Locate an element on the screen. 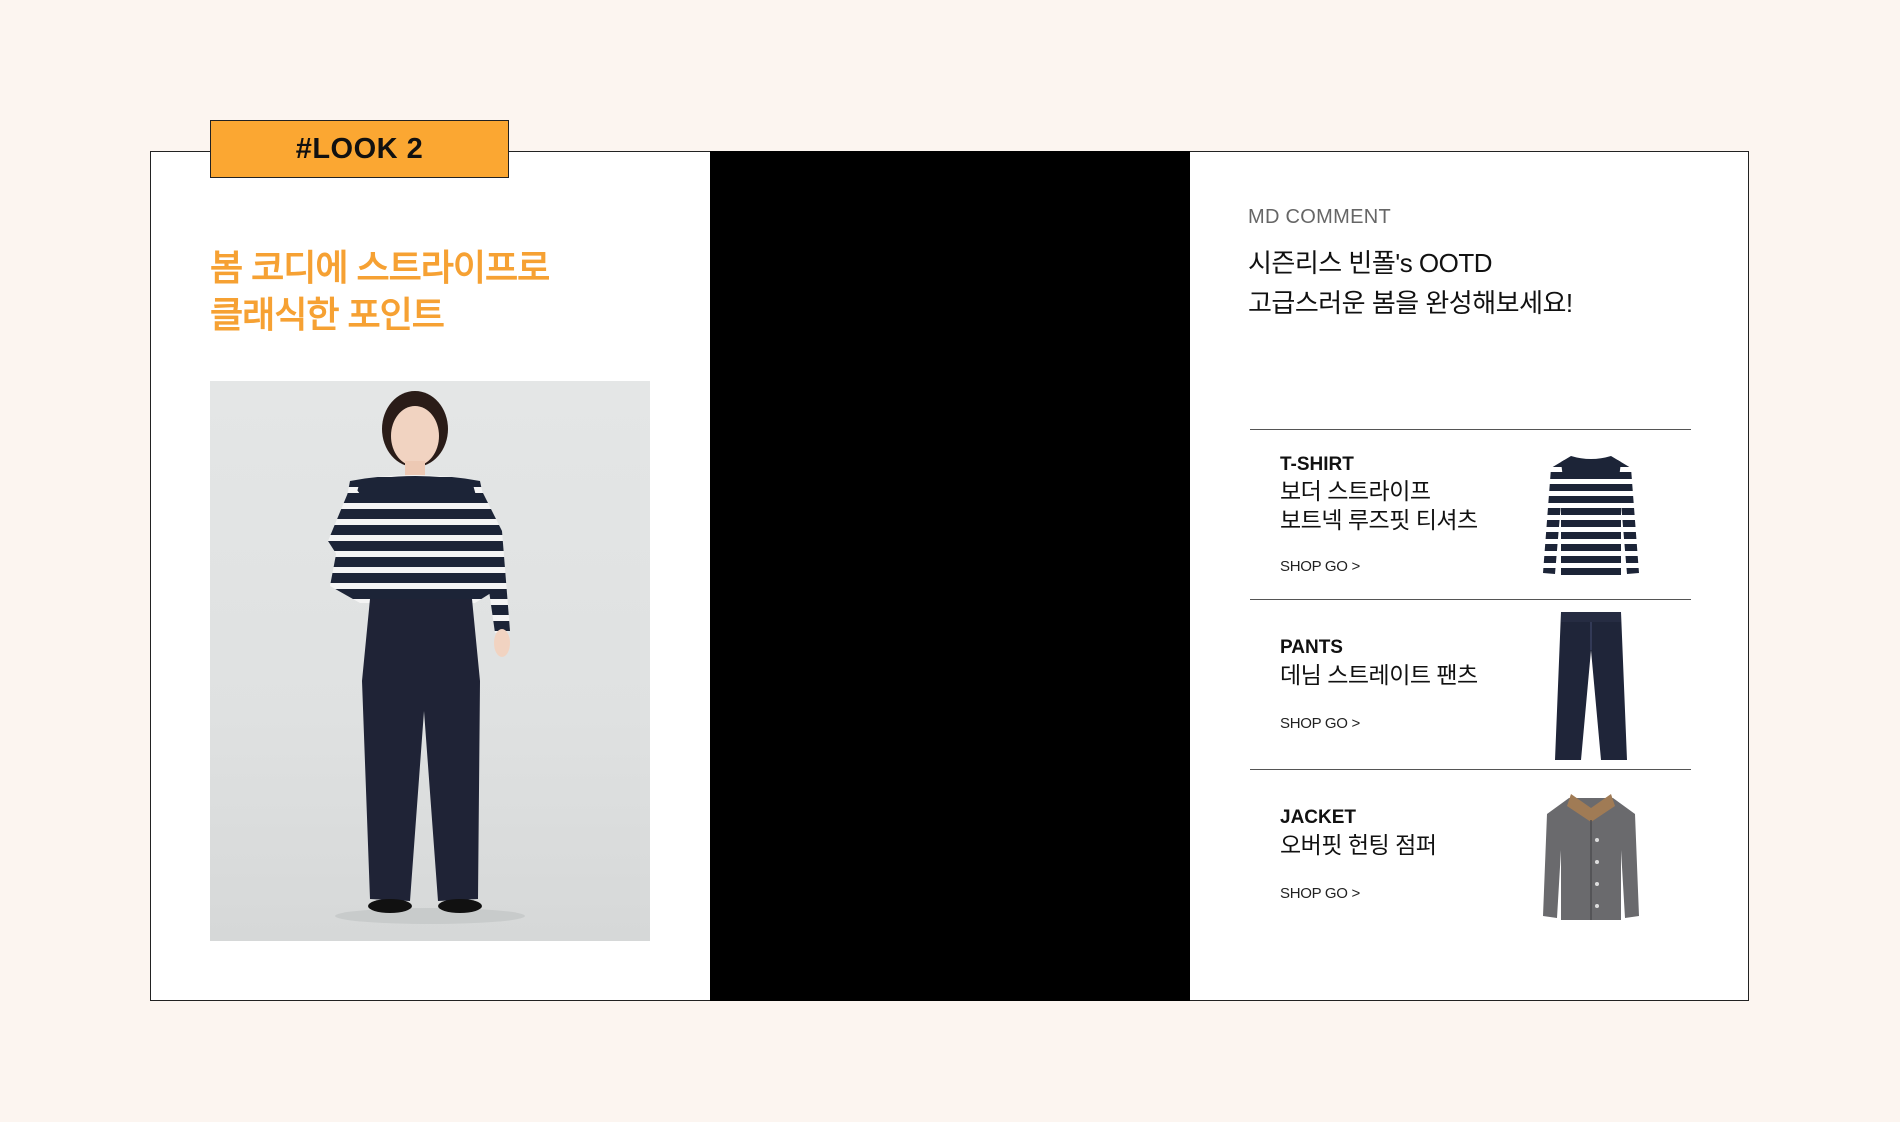 Image resolution: width=1900 pixels, height=1122 pixels. product-name-line: 오버핏 헌팅 점퍼 is located at coordinates (1358, 845).